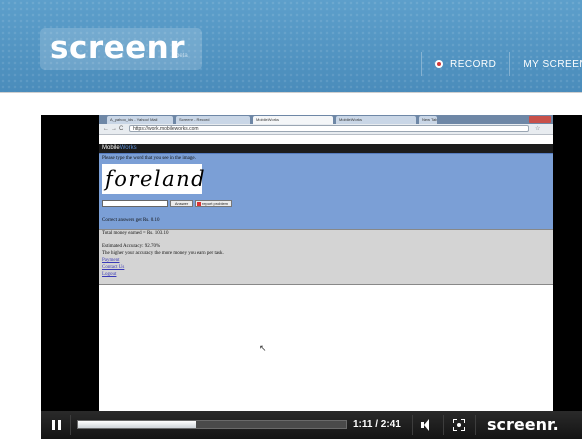  I want to click on record-icon, so click(439, 64).